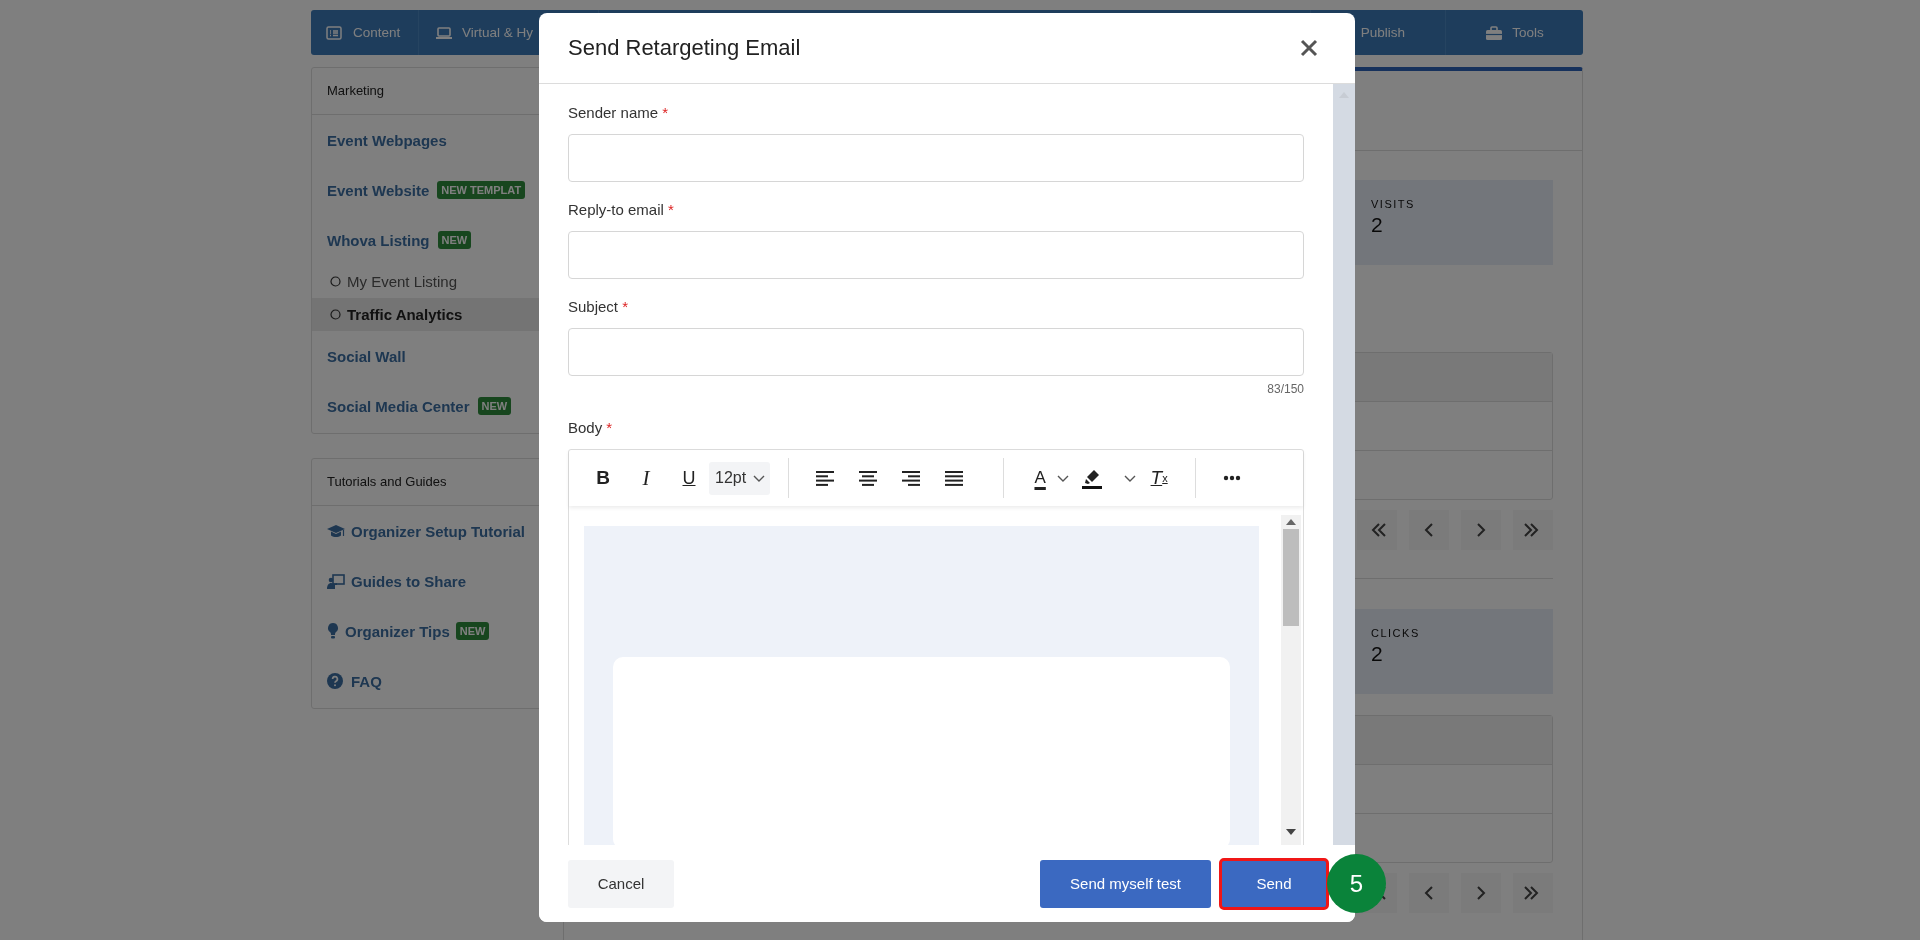  I want to click on align-right-icon, so click(911, 478).